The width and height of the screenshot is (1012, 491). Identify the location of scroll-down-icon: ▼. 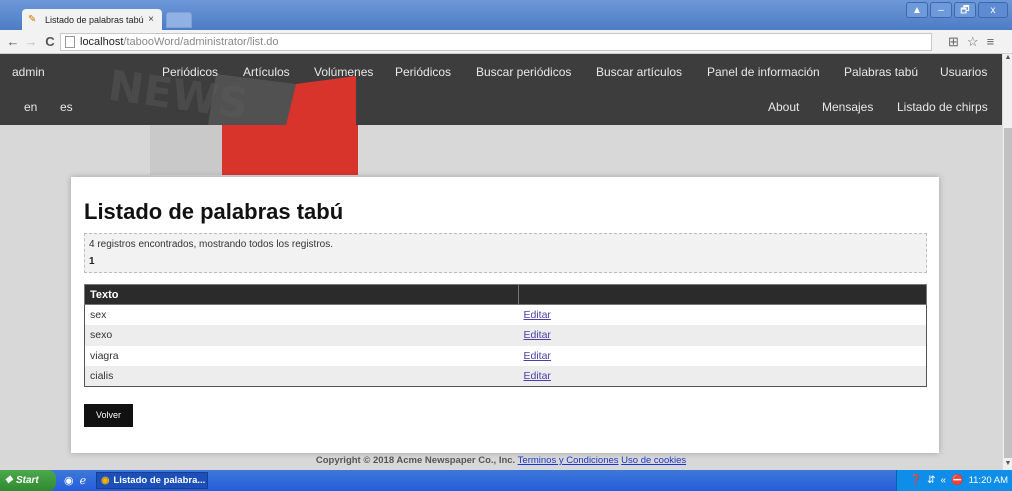
(1007, 465).